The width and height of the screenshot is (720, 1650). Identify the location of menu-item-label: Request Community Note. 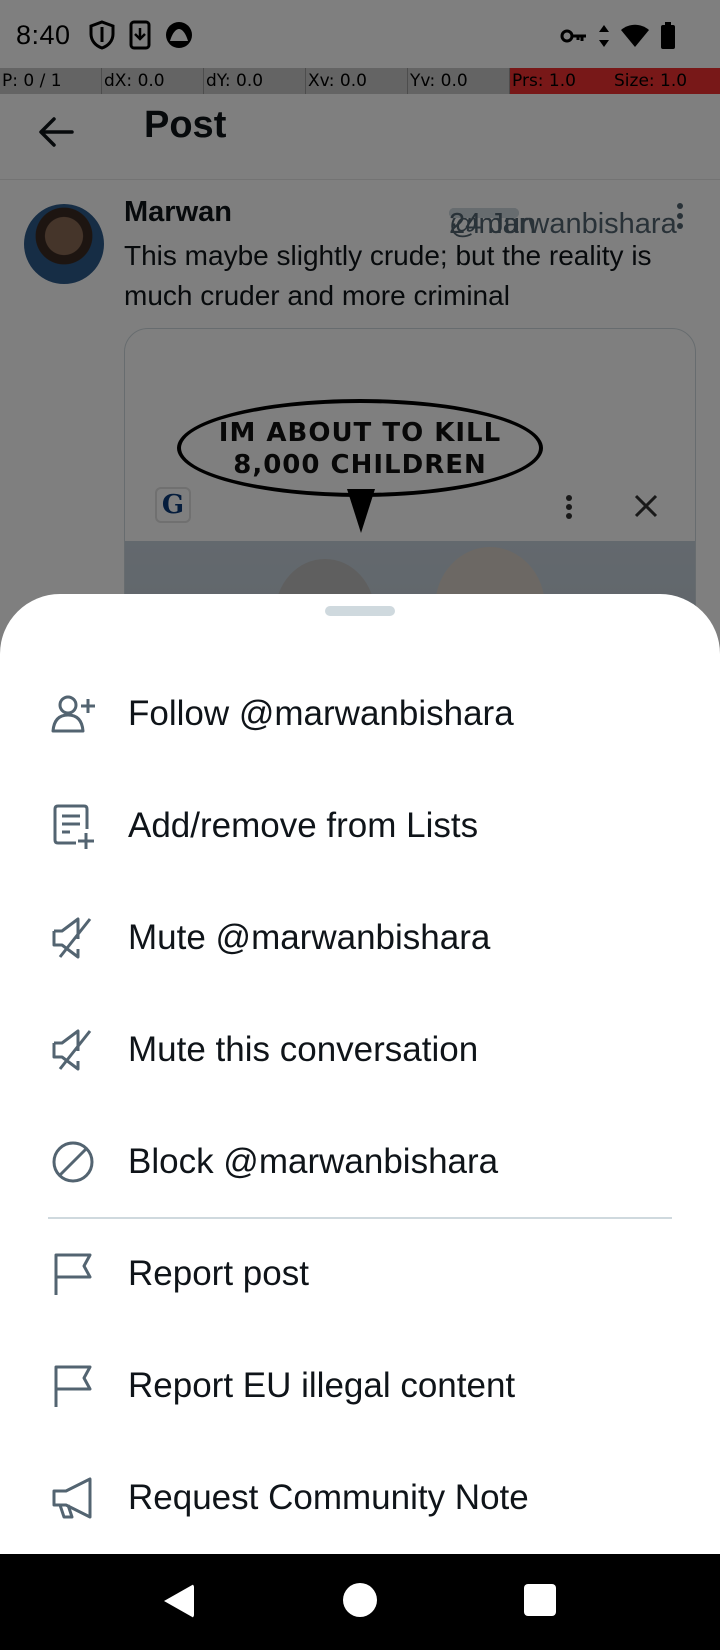
(328, 1497).